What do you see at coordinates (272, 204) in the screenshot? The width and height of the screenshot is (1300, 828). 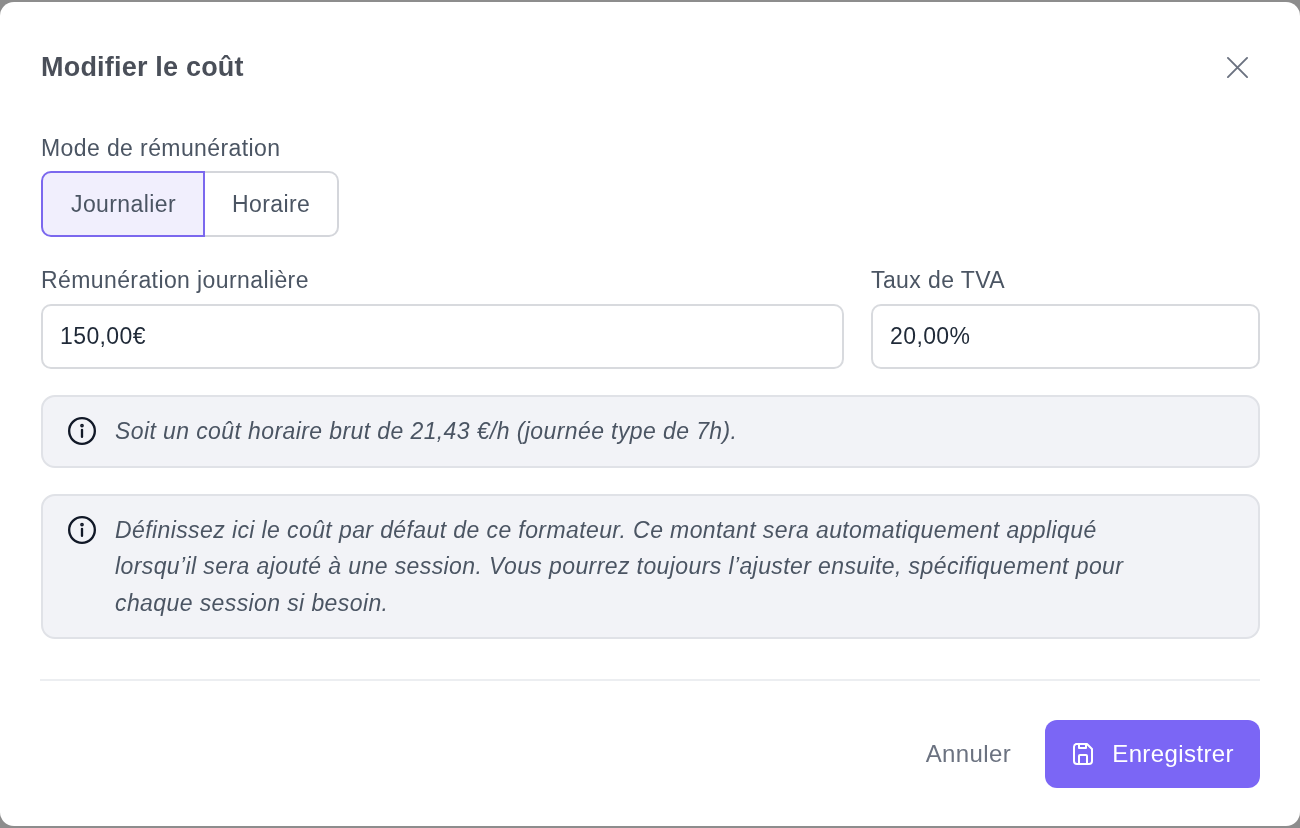 I see `segment-button: Horaire` at bounding box center [272, 204].